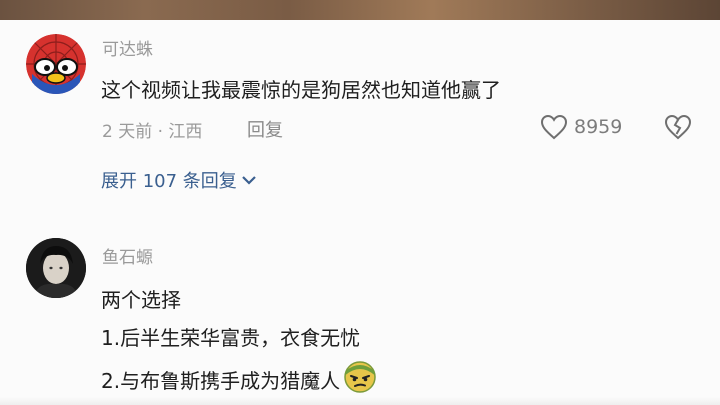 This screenshot has height=405, width=720. I want to click on expand-replies-label: 展开 107 条回复, so click(169, 181).